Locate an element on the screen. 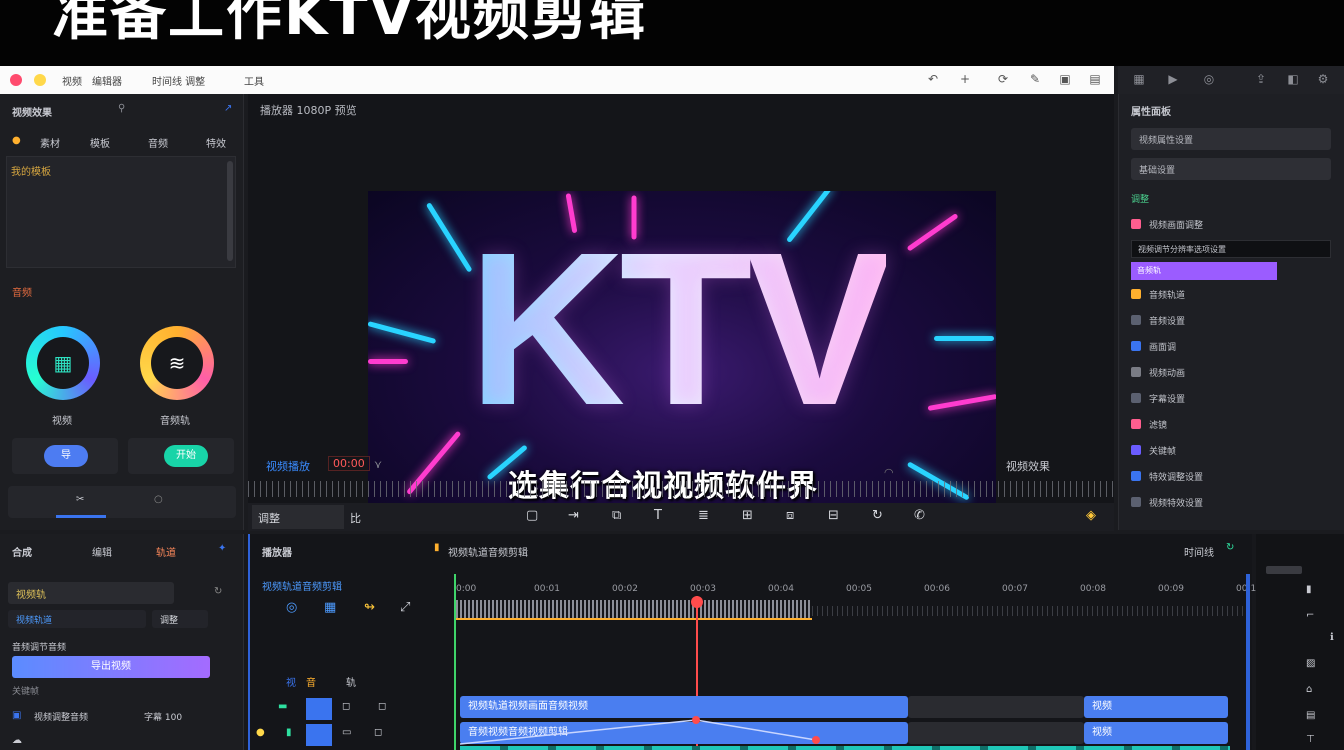 This screenshot has width=1344, height=750. refresh-icon: ⟳ is located at coordinates (1003, 79).